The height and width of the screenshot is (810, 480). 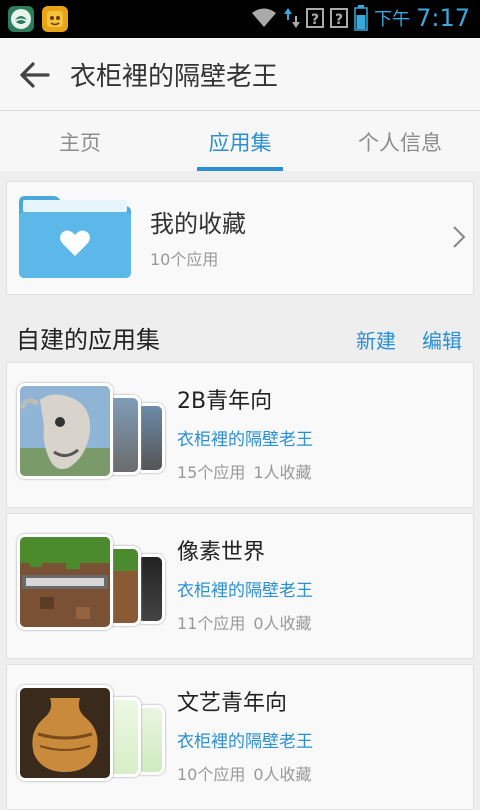 What do you see at coordinates (376, 339) in the screenshot?
I see `new-collection-button: 新建` at bounding box center [376, 339].